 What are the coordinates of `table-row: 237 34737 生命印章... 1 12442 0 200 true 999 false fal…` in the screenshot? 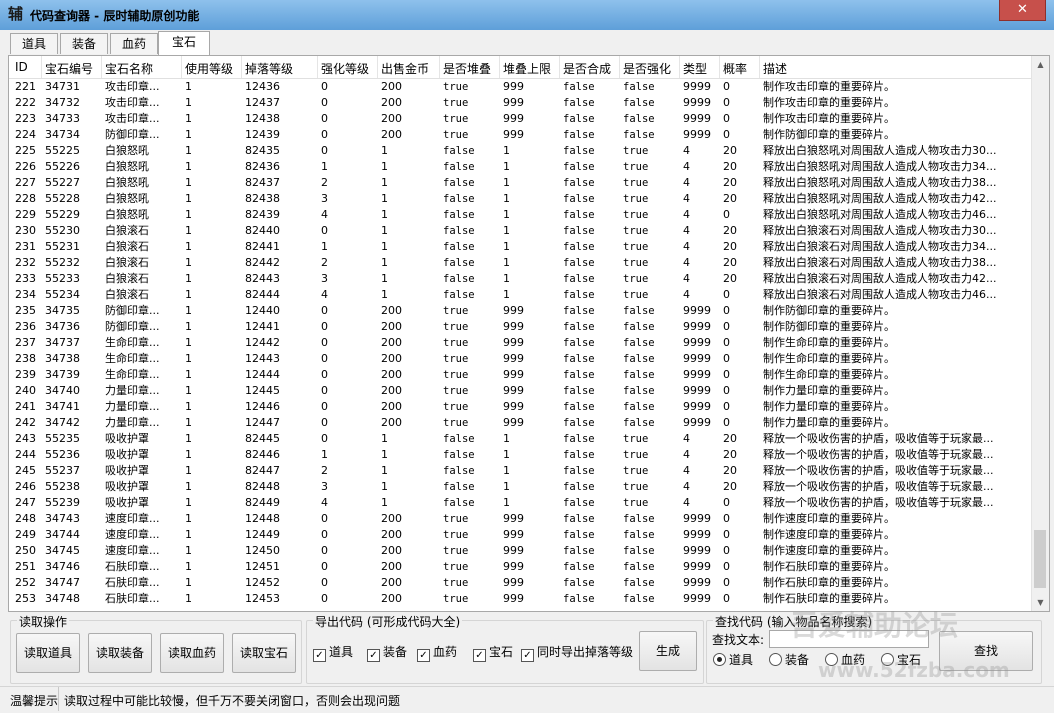 It's located at (520, 343).